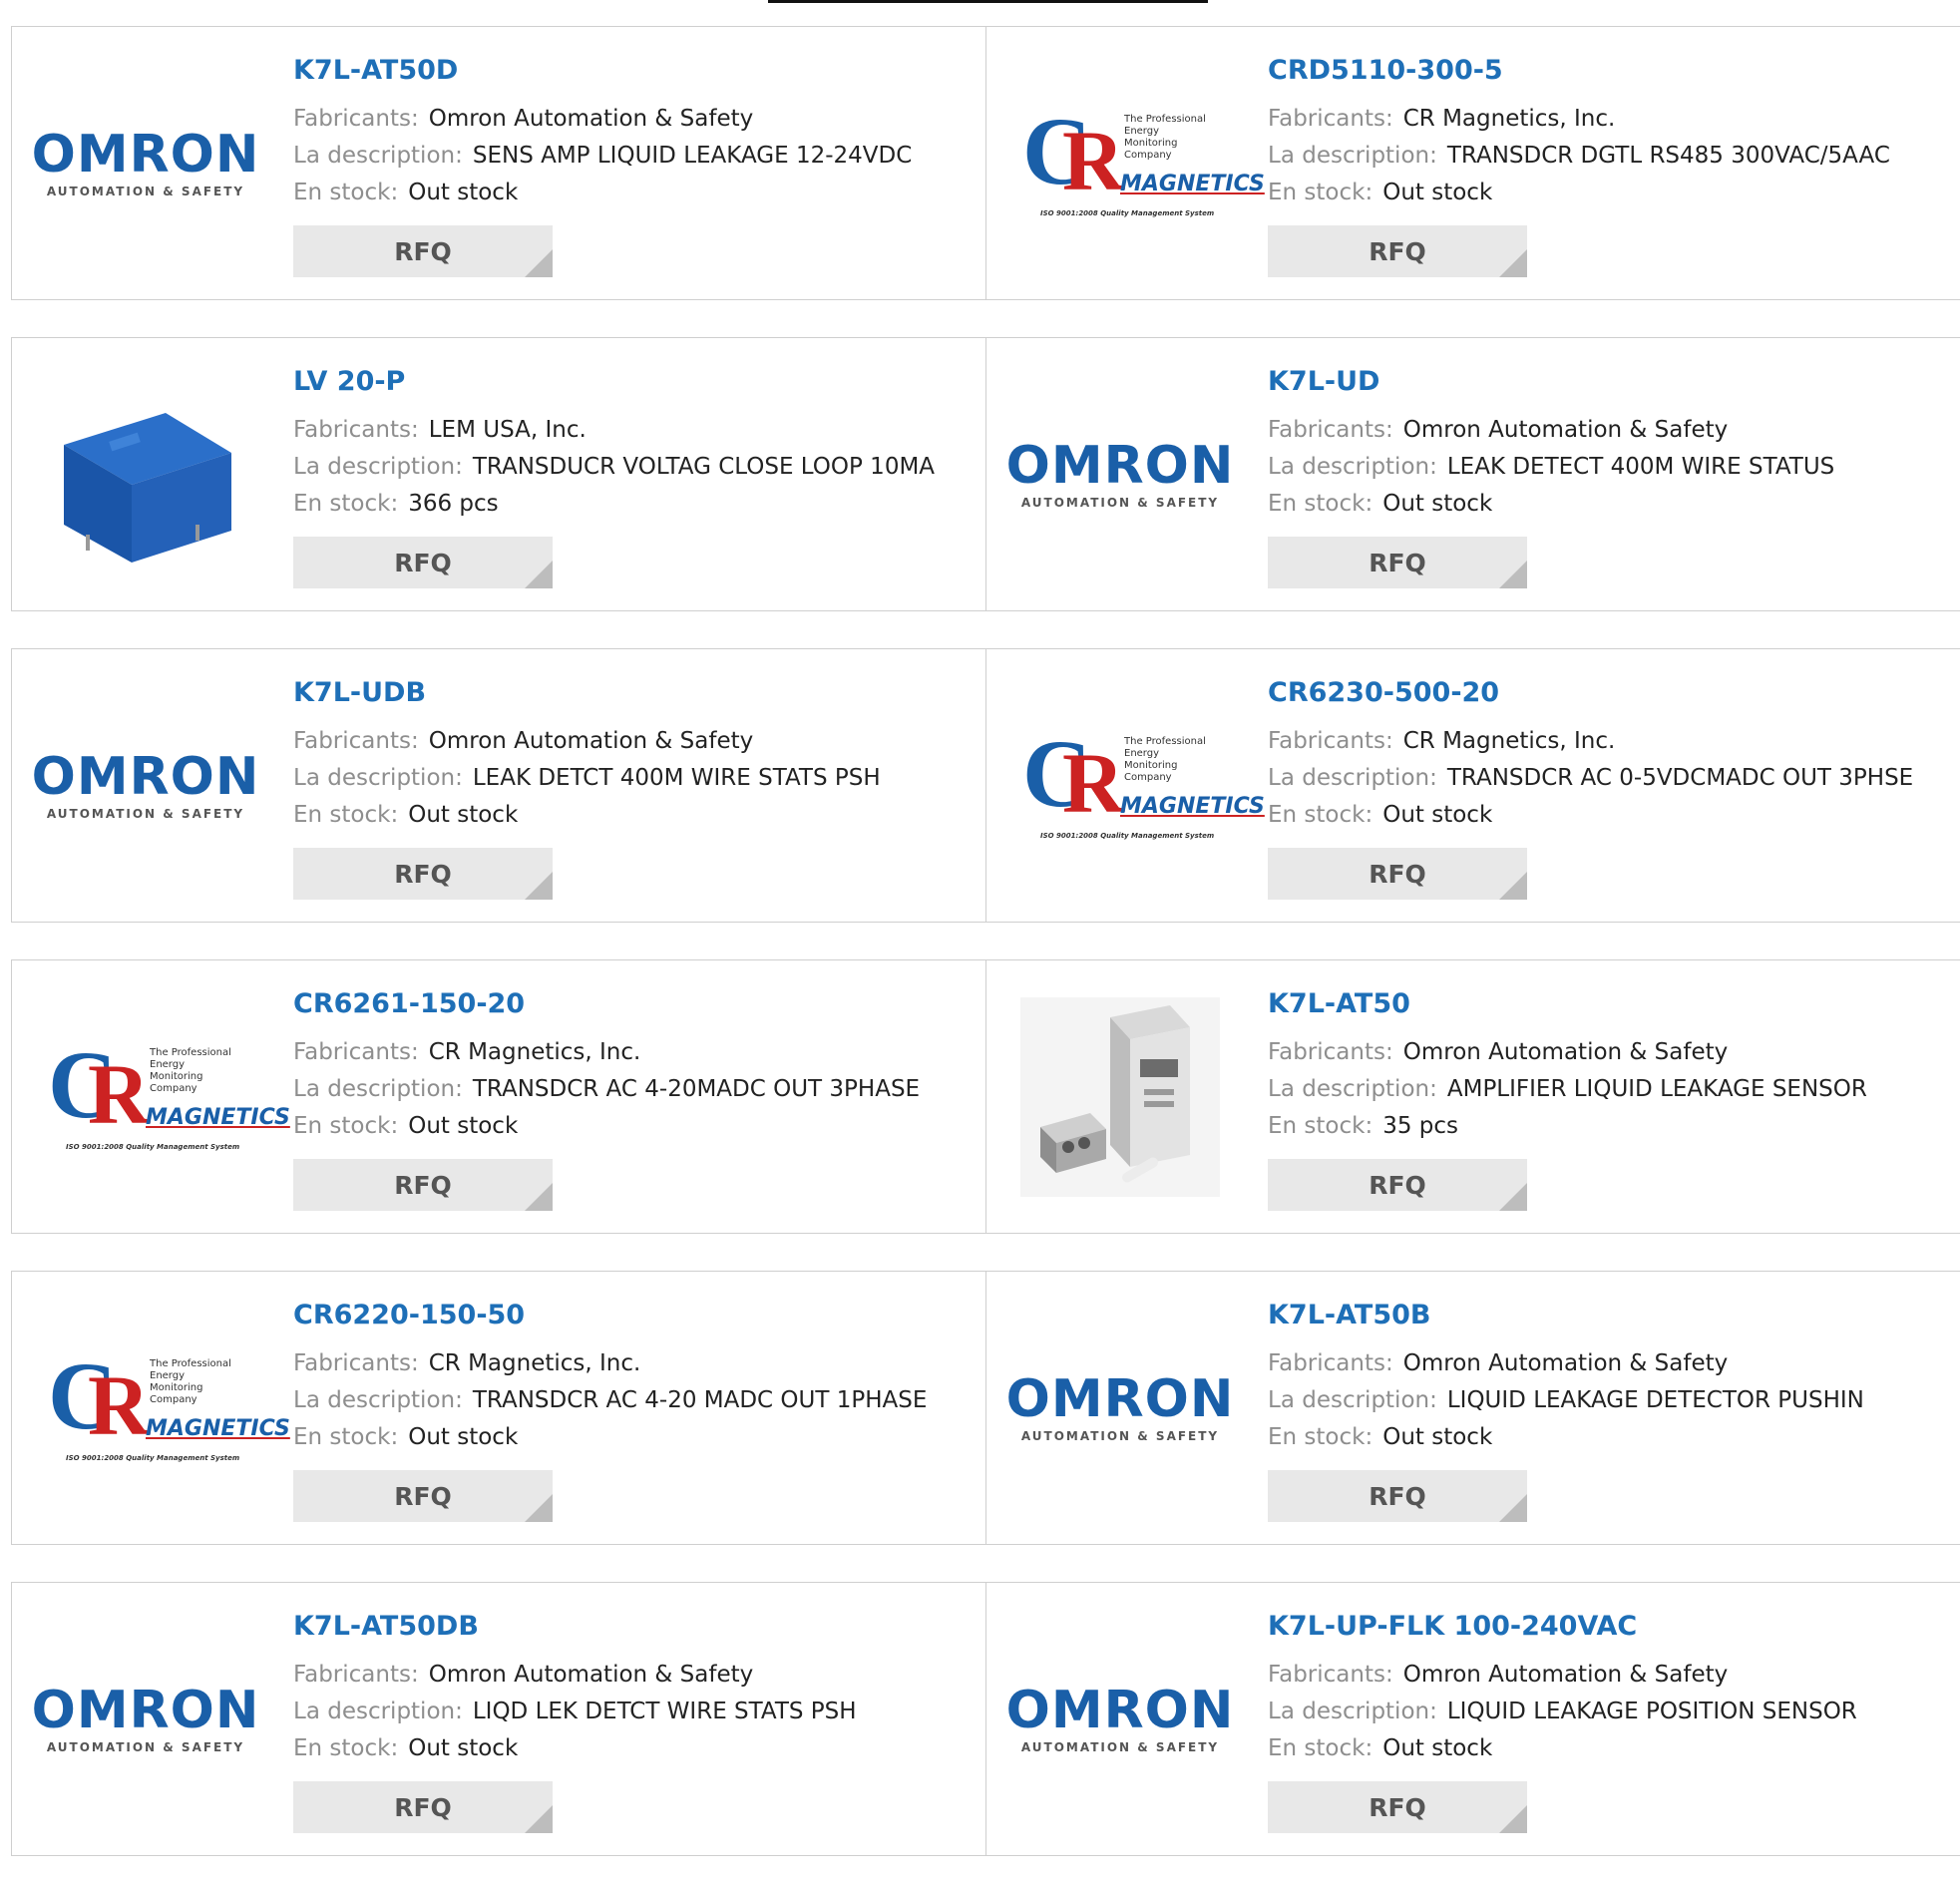  What do you see at coordinates (614, 382) in the screenshot?
I see `product-part-number-link: LV 20-P` at bounding box center [614, 382].